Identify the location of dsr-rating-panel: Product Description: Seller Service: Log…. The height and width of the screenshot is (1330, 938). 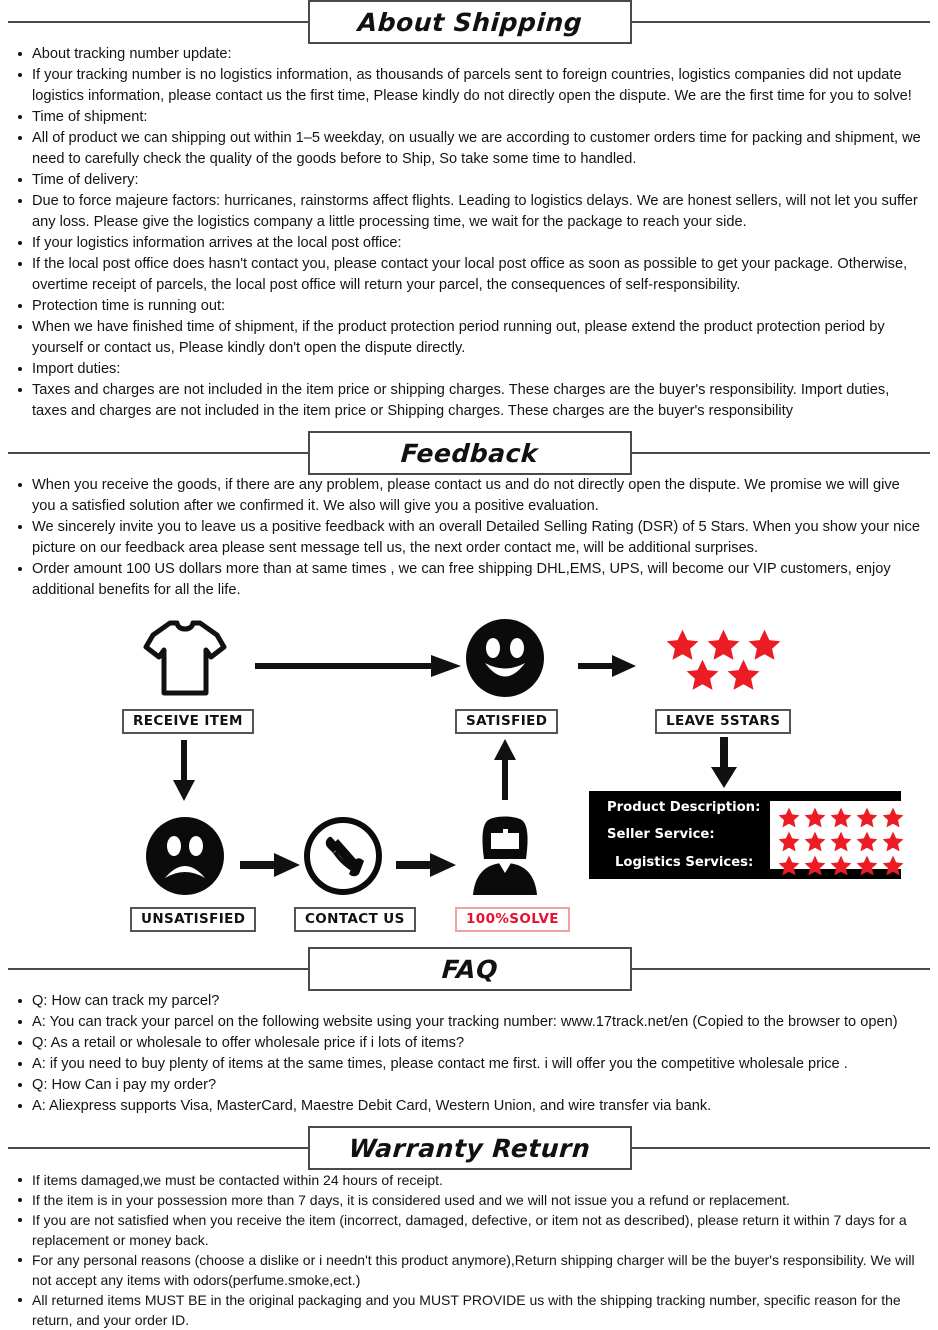
(751, 835).